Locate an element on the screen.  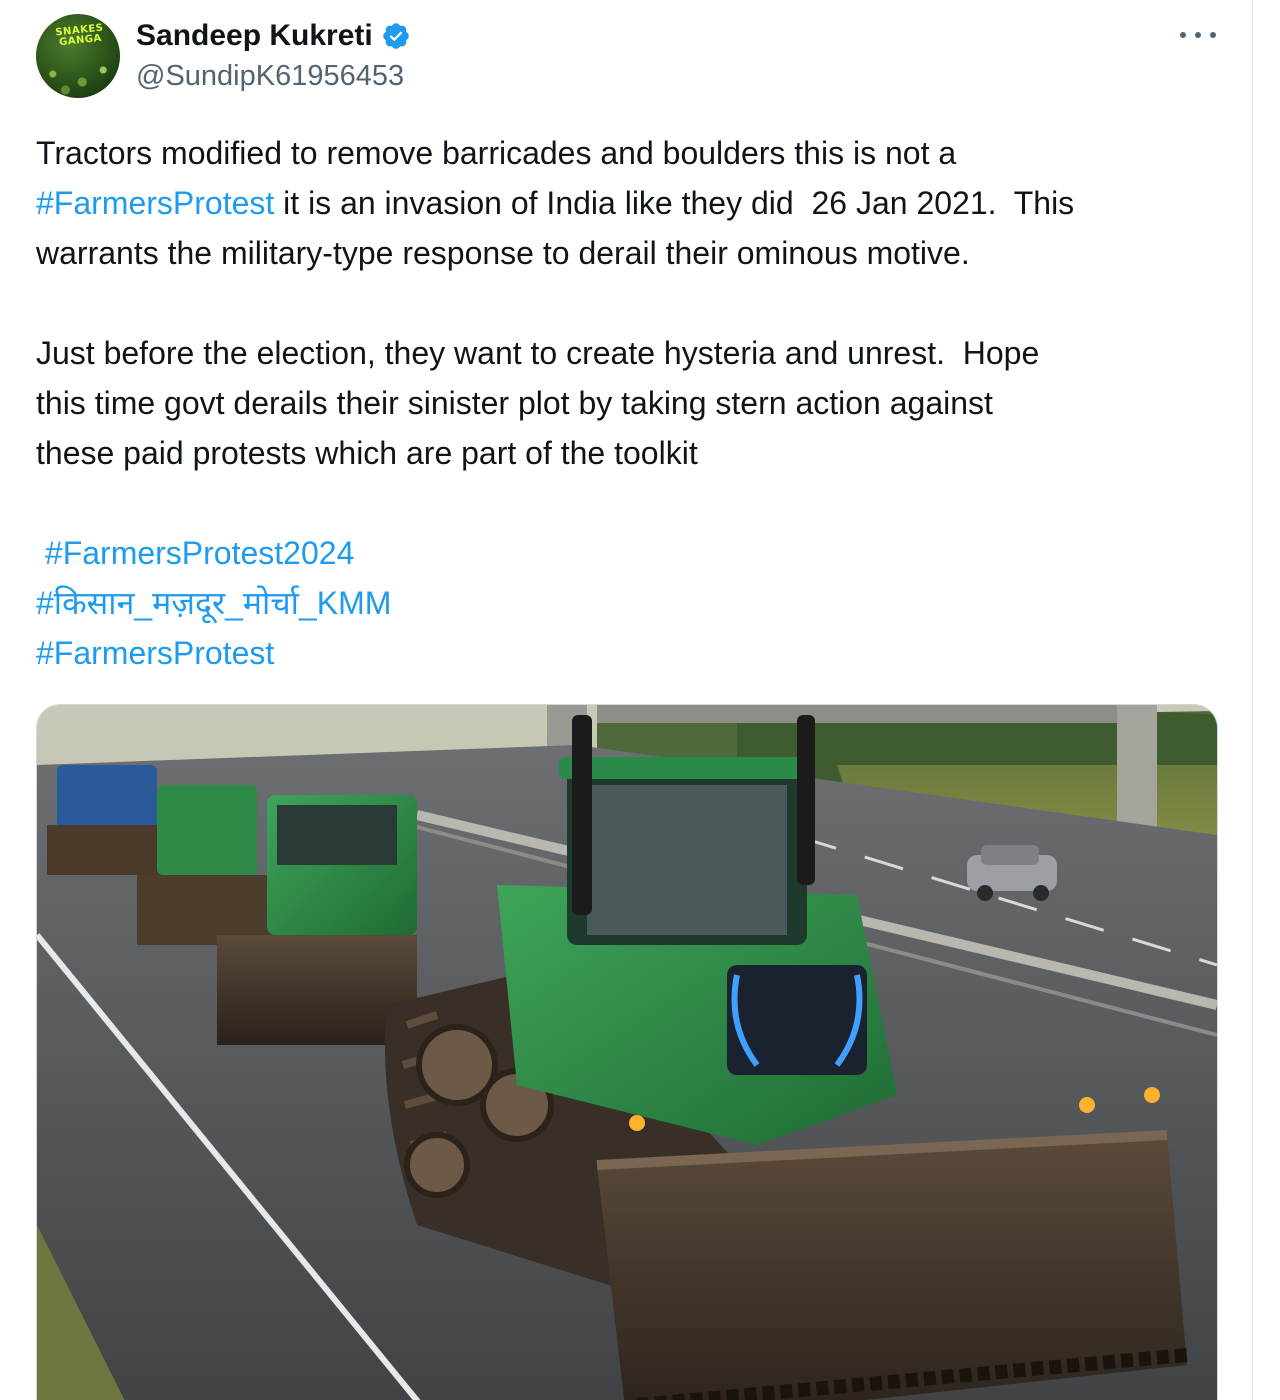
verified-badge-icon is located at coordinates (396, 36).